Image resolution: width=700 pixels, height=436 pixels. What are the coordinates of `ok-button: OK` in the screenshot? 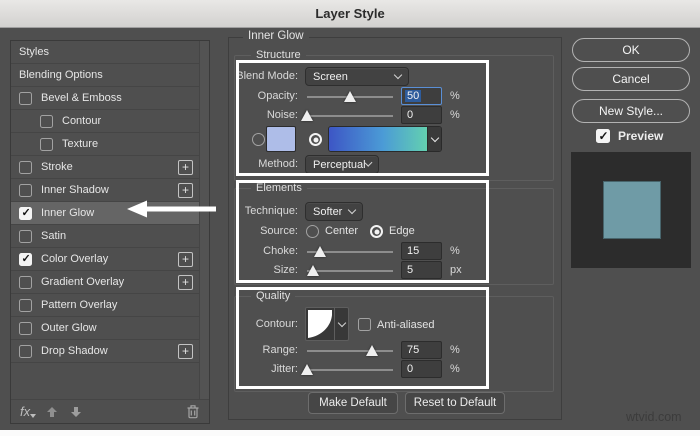 It's located at (631, 50).